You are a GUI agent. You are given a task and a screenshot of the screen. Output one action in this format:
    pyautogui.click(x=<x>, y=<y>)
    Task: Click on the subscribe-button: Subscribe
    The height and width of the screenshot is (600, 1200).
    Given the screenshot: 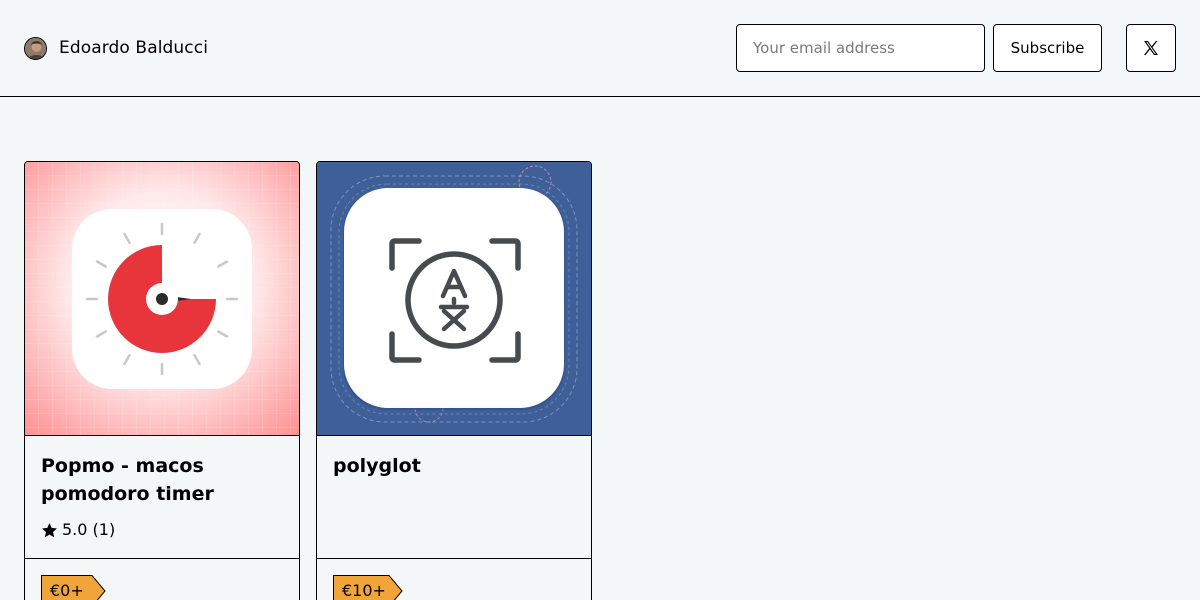 What is the action you would take?
    pyautogui.click(x=1047, y=48)
    